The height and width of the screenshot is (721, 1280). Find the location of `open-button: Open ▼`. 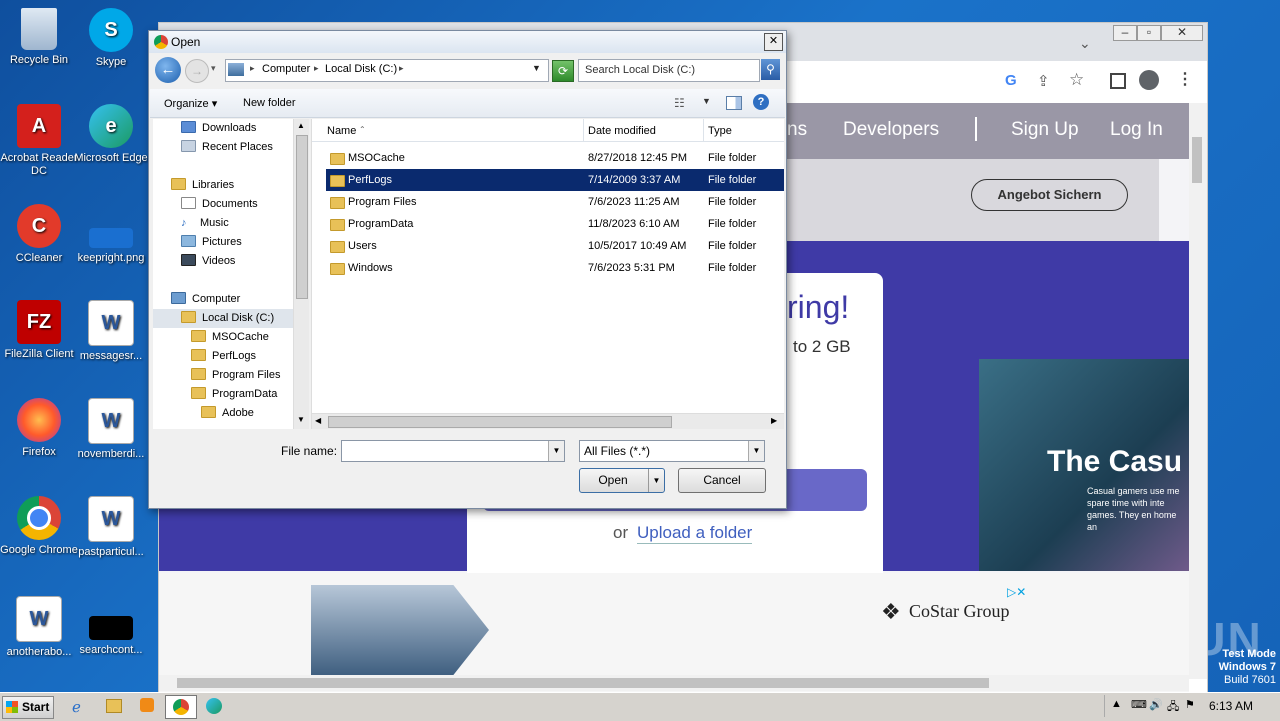

open-button: Open ▼ is located at coordinates (622, 480).